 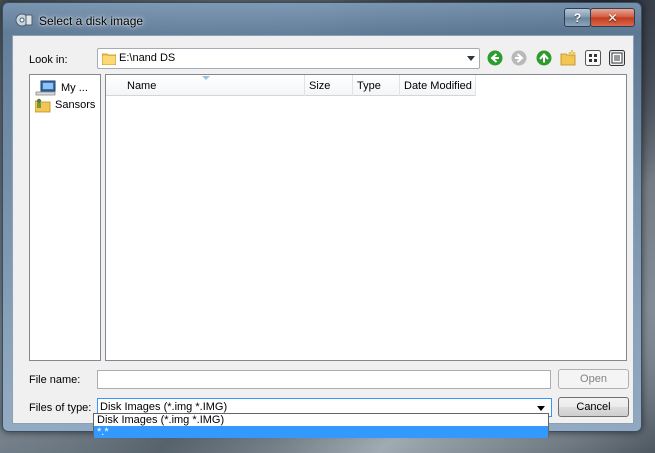 I want to click on column-label: Name, so click(x=142, y=85).